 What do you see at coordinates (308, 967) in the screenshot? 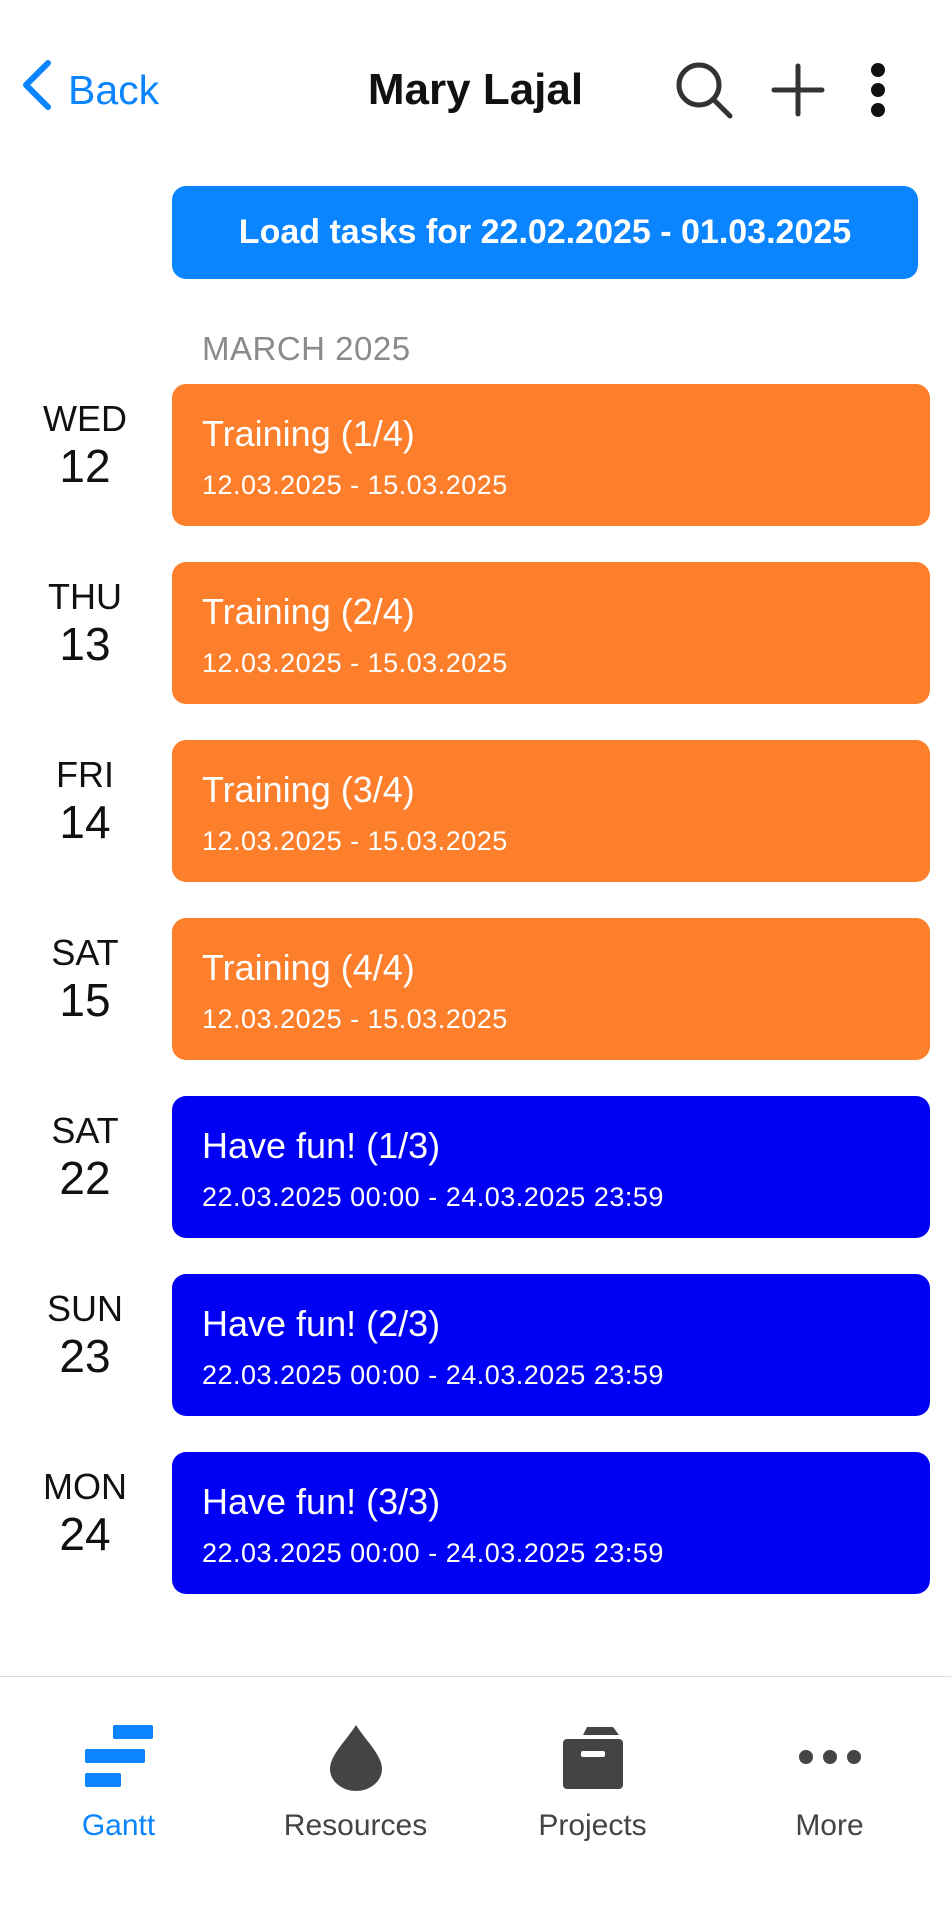
I see `task-title: Training (4/4)` at bounding box center [308, 967].